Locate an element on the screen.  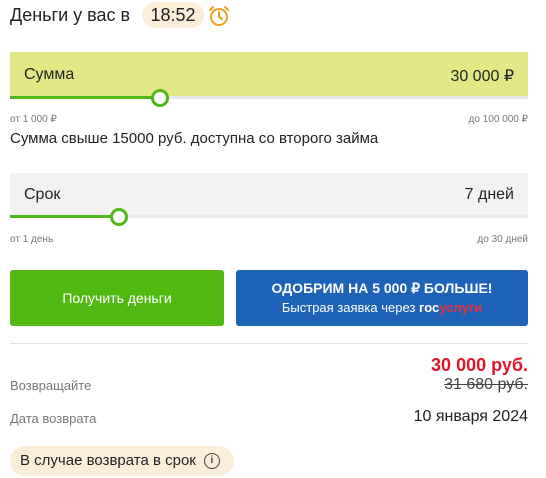
get-money-button: Получить деньги is located at coordinates (117, 298).